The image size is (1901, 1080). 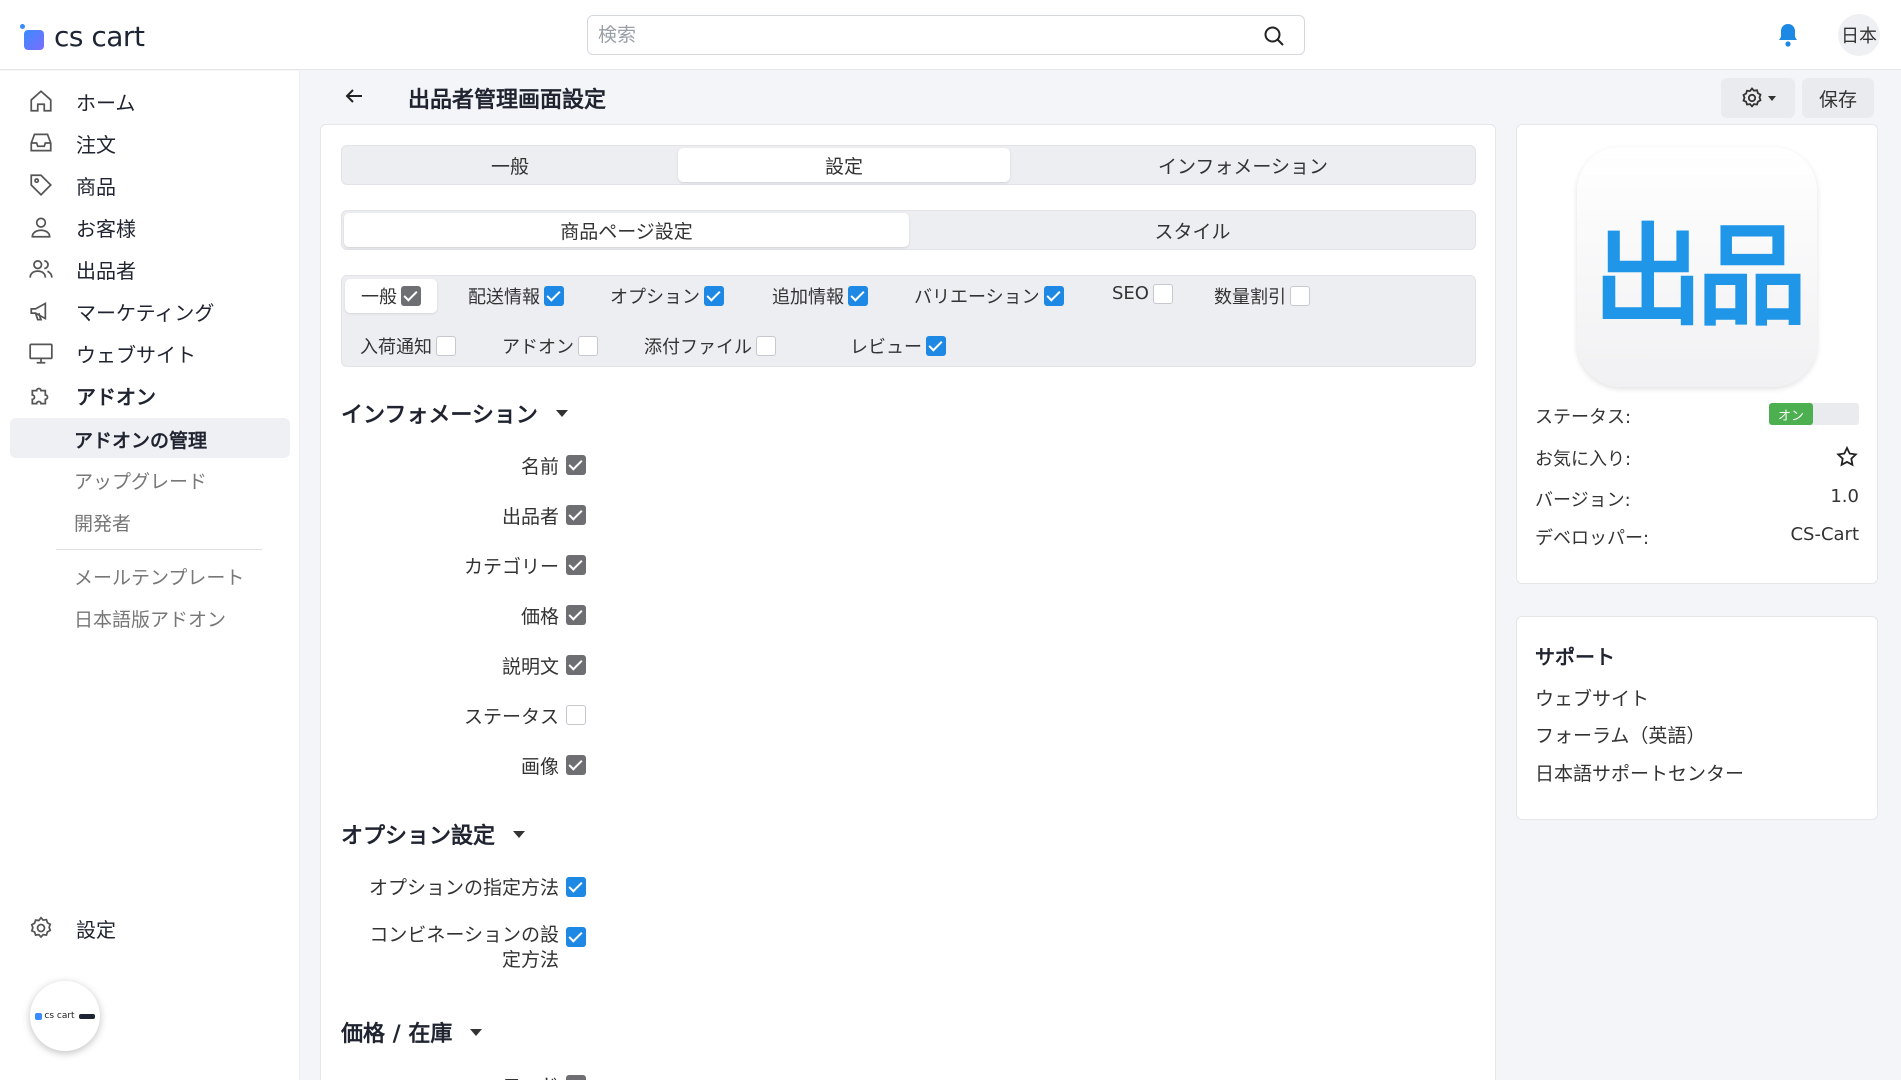 What do you see at coordinates (530, 517) in the screenshot?
I see `field-label: 出品者` at bounding box center [530, 517].